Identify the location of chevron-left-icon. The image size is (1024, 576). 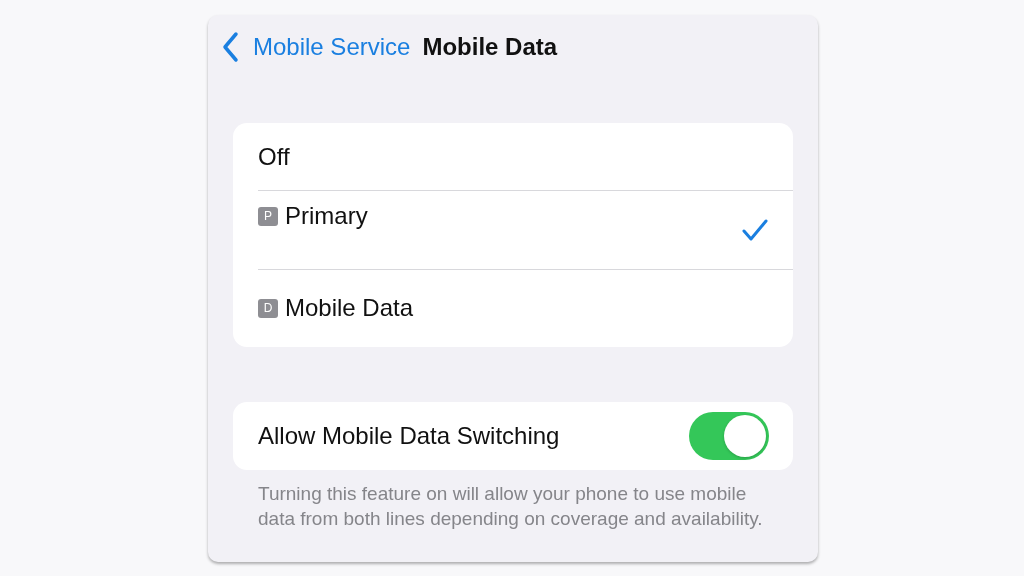
(231, 47).